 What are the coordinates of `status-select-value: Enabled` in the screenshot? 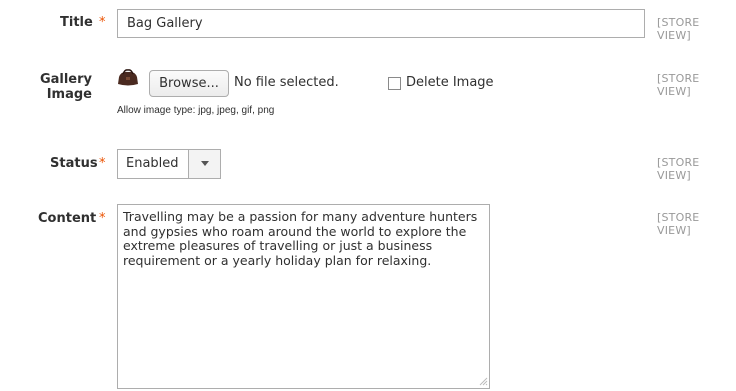 It's located at (152, 163).